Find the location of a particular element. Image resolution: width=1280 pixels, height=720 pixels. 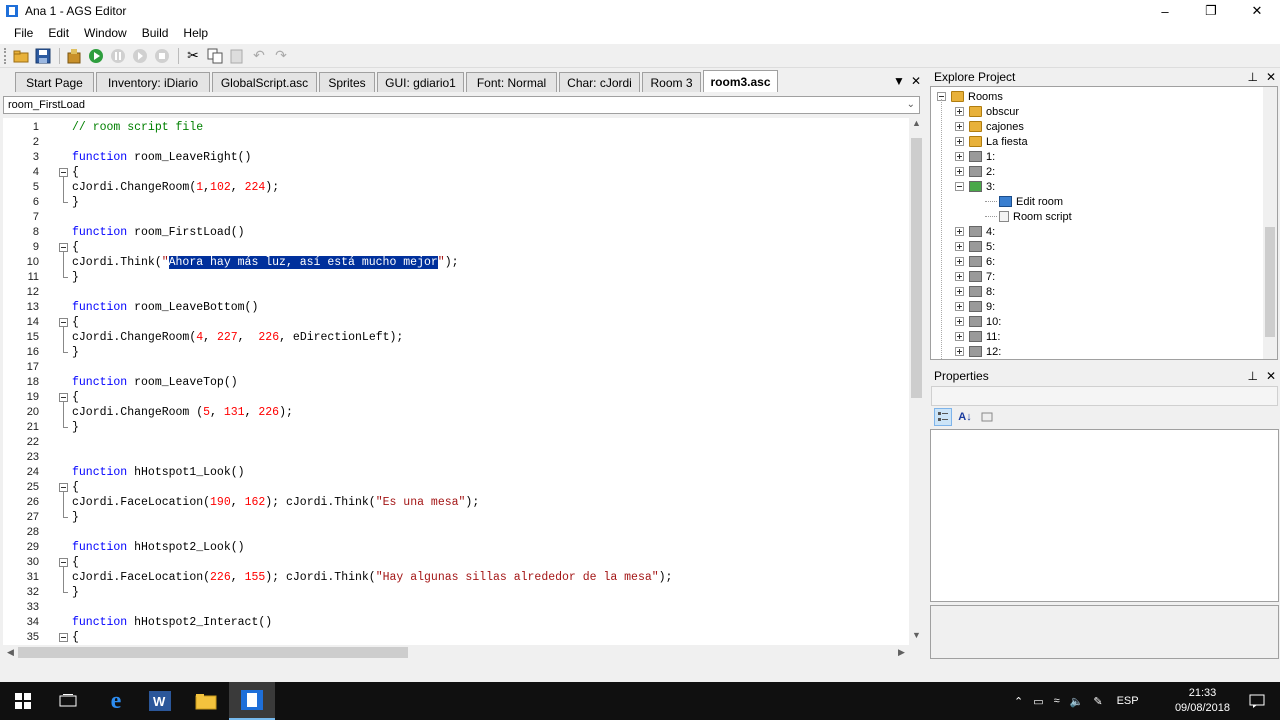

code-line: 1 // room script file is located at coordinates (456, 127).